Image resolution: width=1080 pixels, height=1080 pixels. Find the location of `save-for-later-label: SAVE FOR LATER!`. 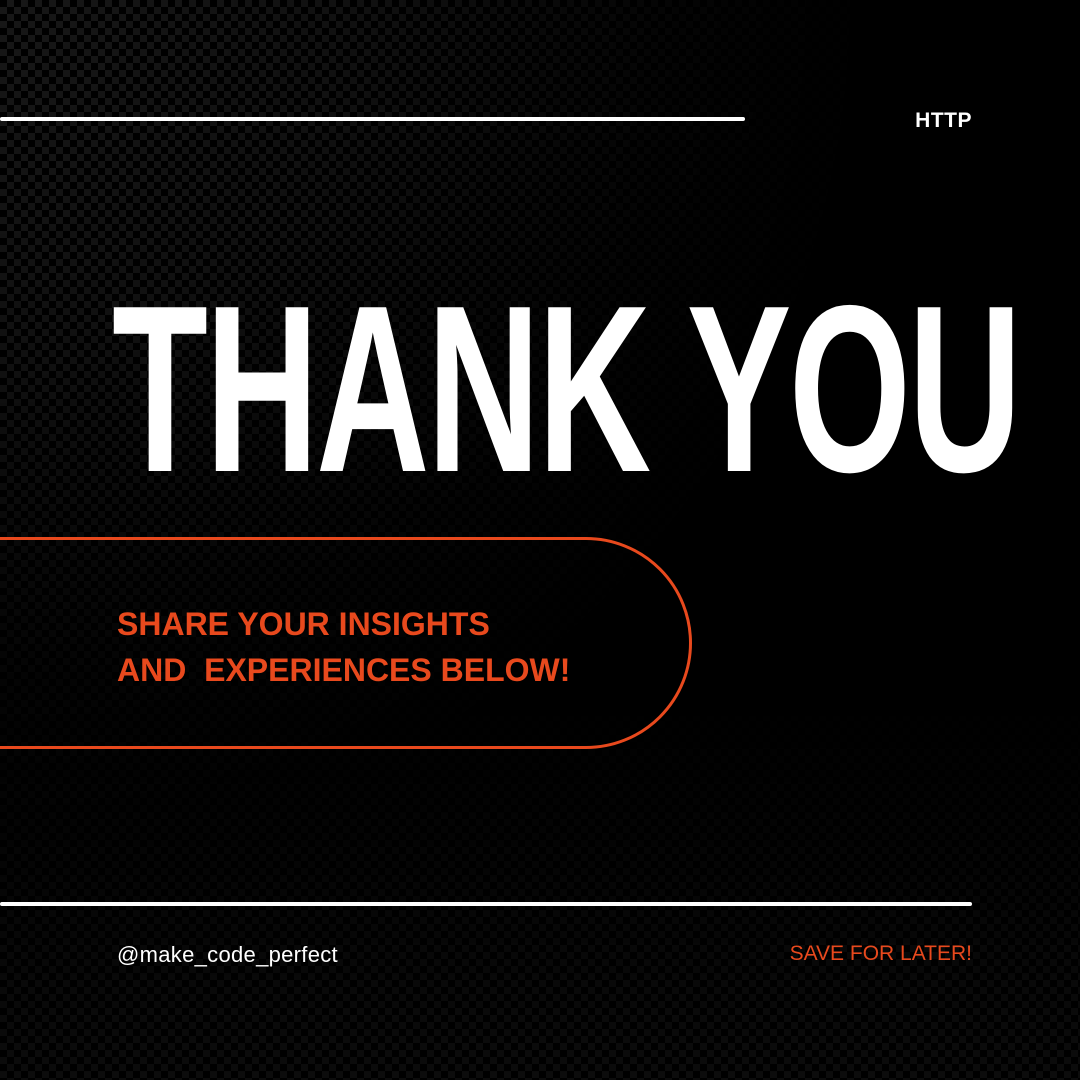

save-for-later-label: SAVE FOR LATER! is located at coordinates (880, 953).